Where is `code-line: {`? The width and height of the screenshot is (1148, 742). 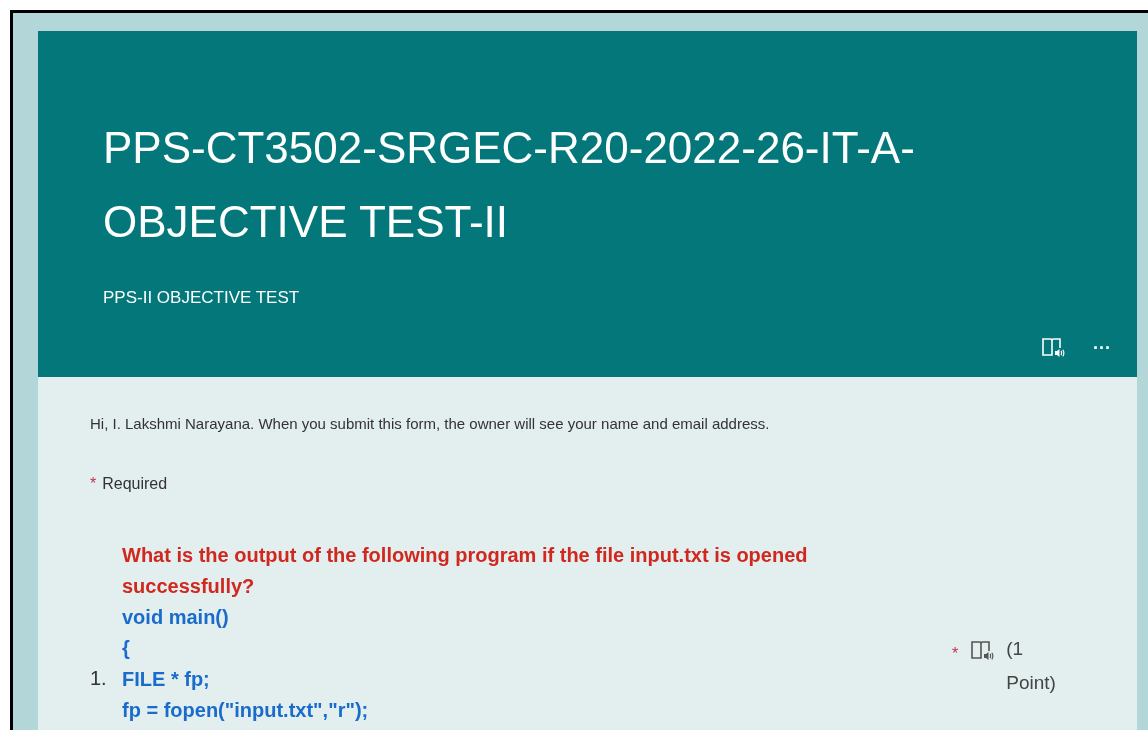 code-line: { is located at coordinates (126, 648).